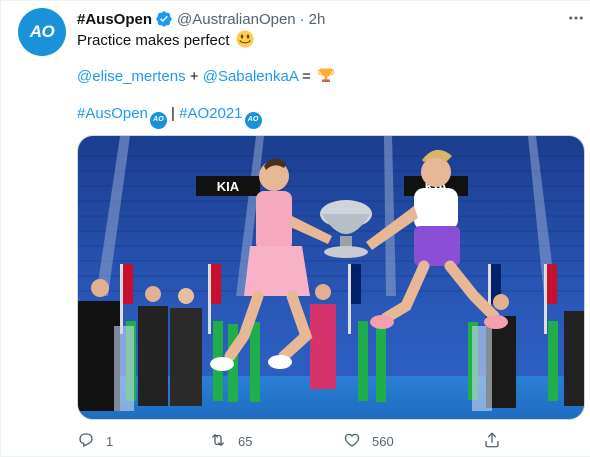 The width and height of the screenshot is (590, 457). I want to click on tweet-text-line-1: Practice makes perfect, so click(165, 40).